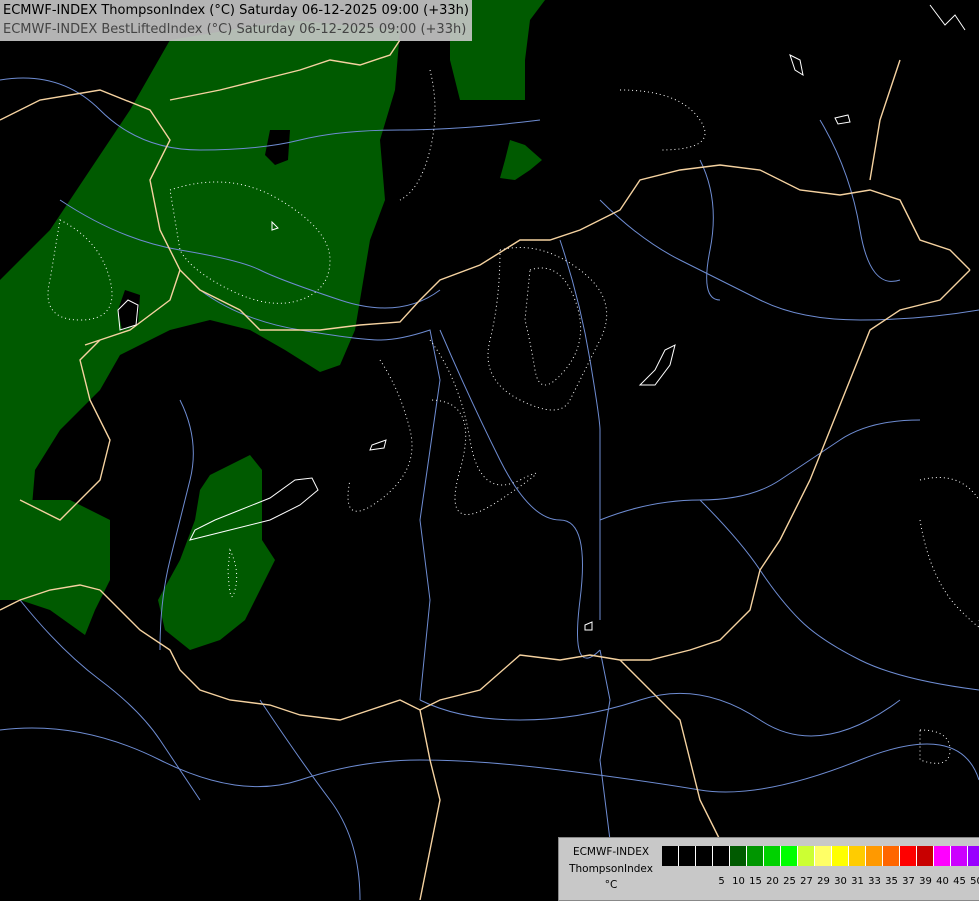 This screenshot has height=901, width=979. Describe the element at coordinates (823, 881) in the screenshot. I see `legend-tick: 29` at that location.